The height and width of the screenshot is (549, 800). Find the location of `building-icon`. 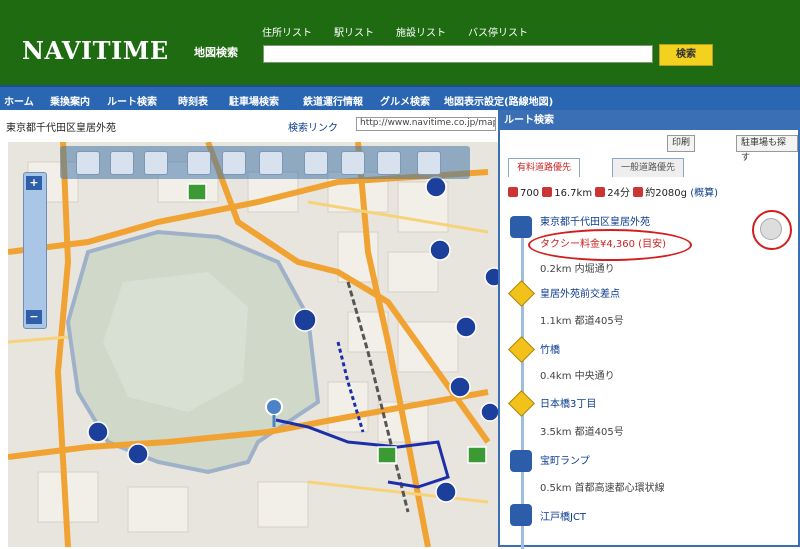

building-icon is located at coordinates (199, 163).